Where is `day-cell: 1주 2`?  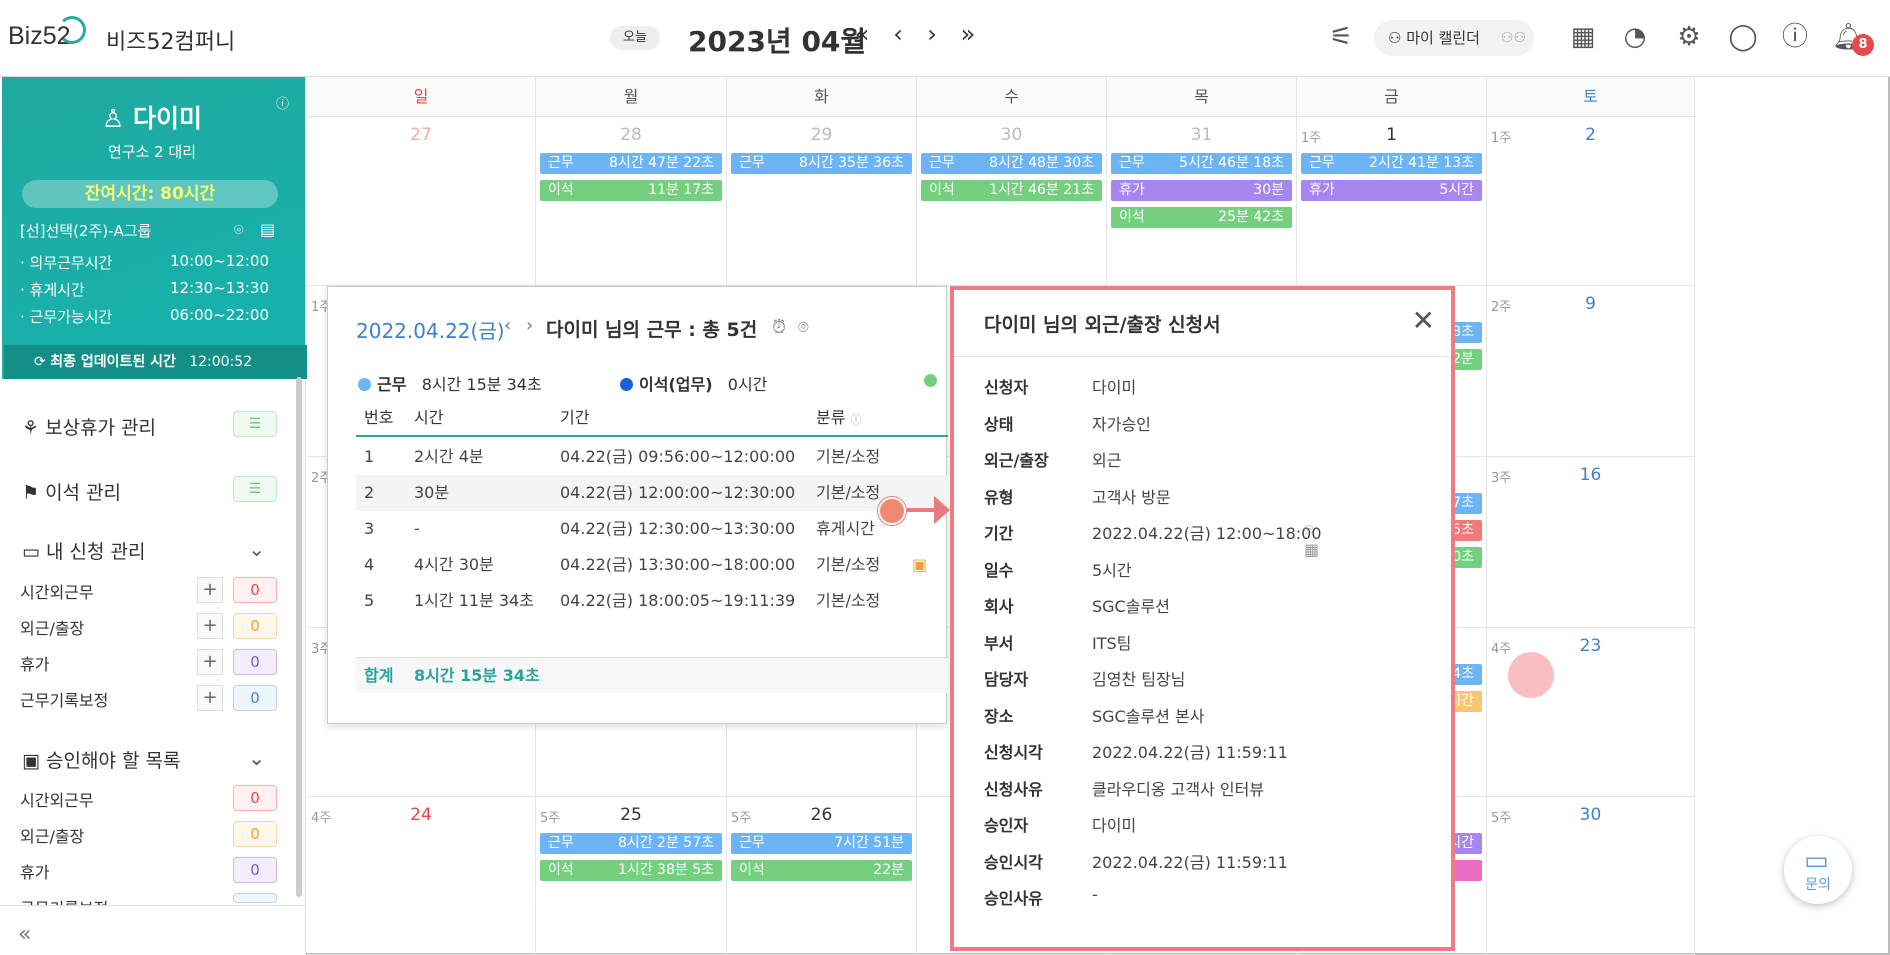 day-cell: 1주 2 is located at coordinates (1591, 201).